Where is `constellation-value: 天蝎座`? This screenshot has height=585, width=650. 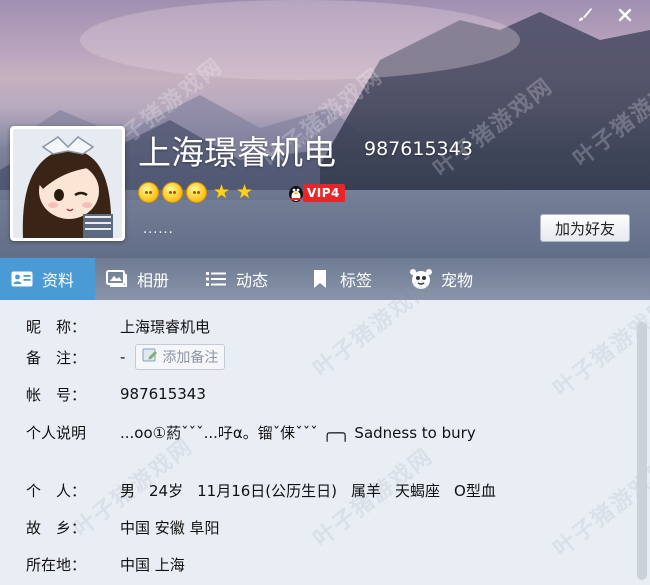 constellation-value: 天蝎座 is located at coordinates (418, 490).